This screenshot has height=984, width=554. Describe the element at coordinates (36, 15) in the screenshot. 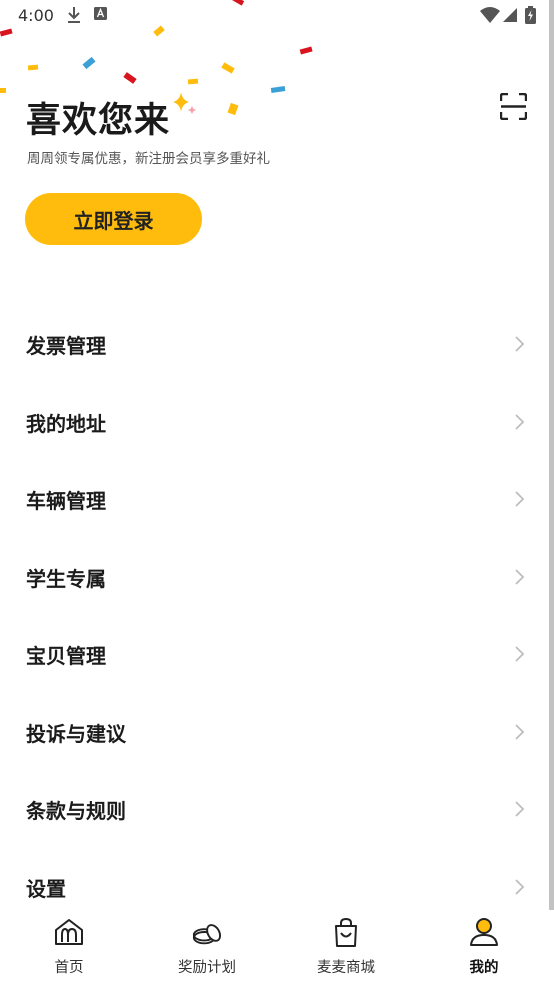

I see `status-time: 4:00` at that location.